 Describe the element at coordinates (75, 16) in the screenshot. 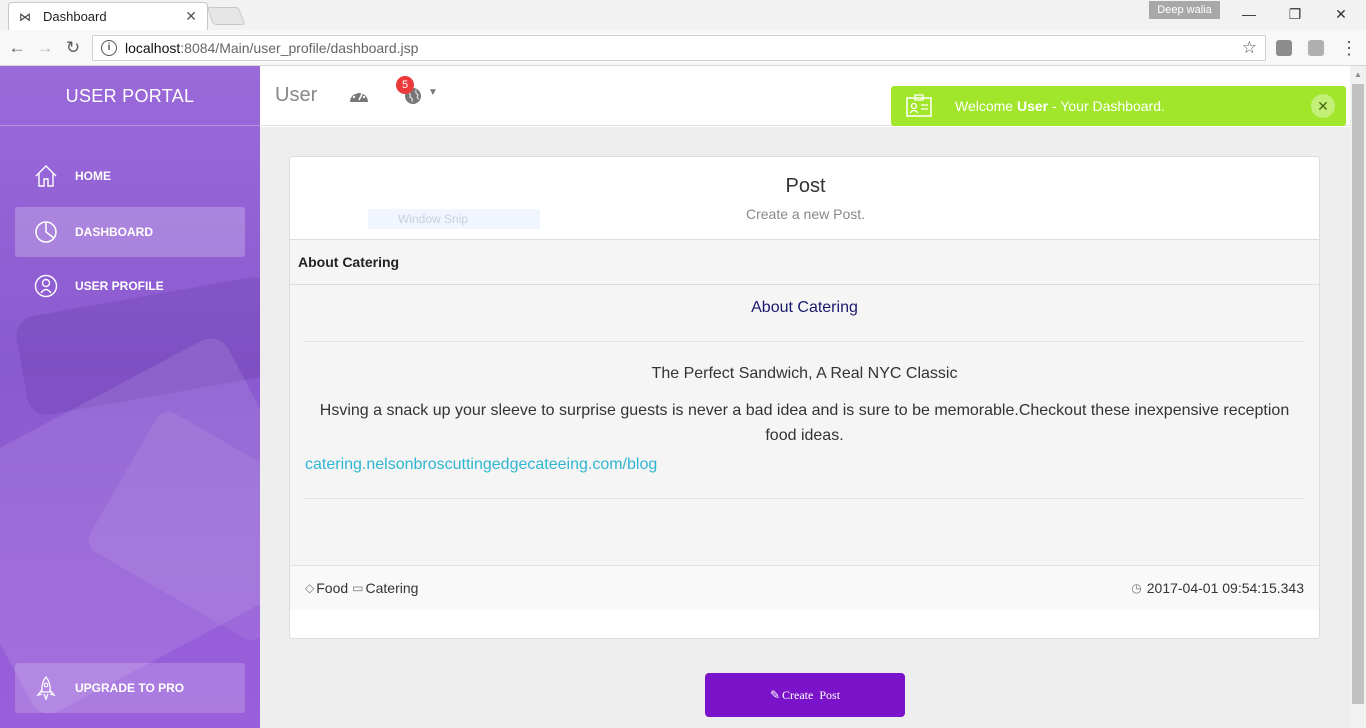

I see `tab-title: Dashboard` at that location.